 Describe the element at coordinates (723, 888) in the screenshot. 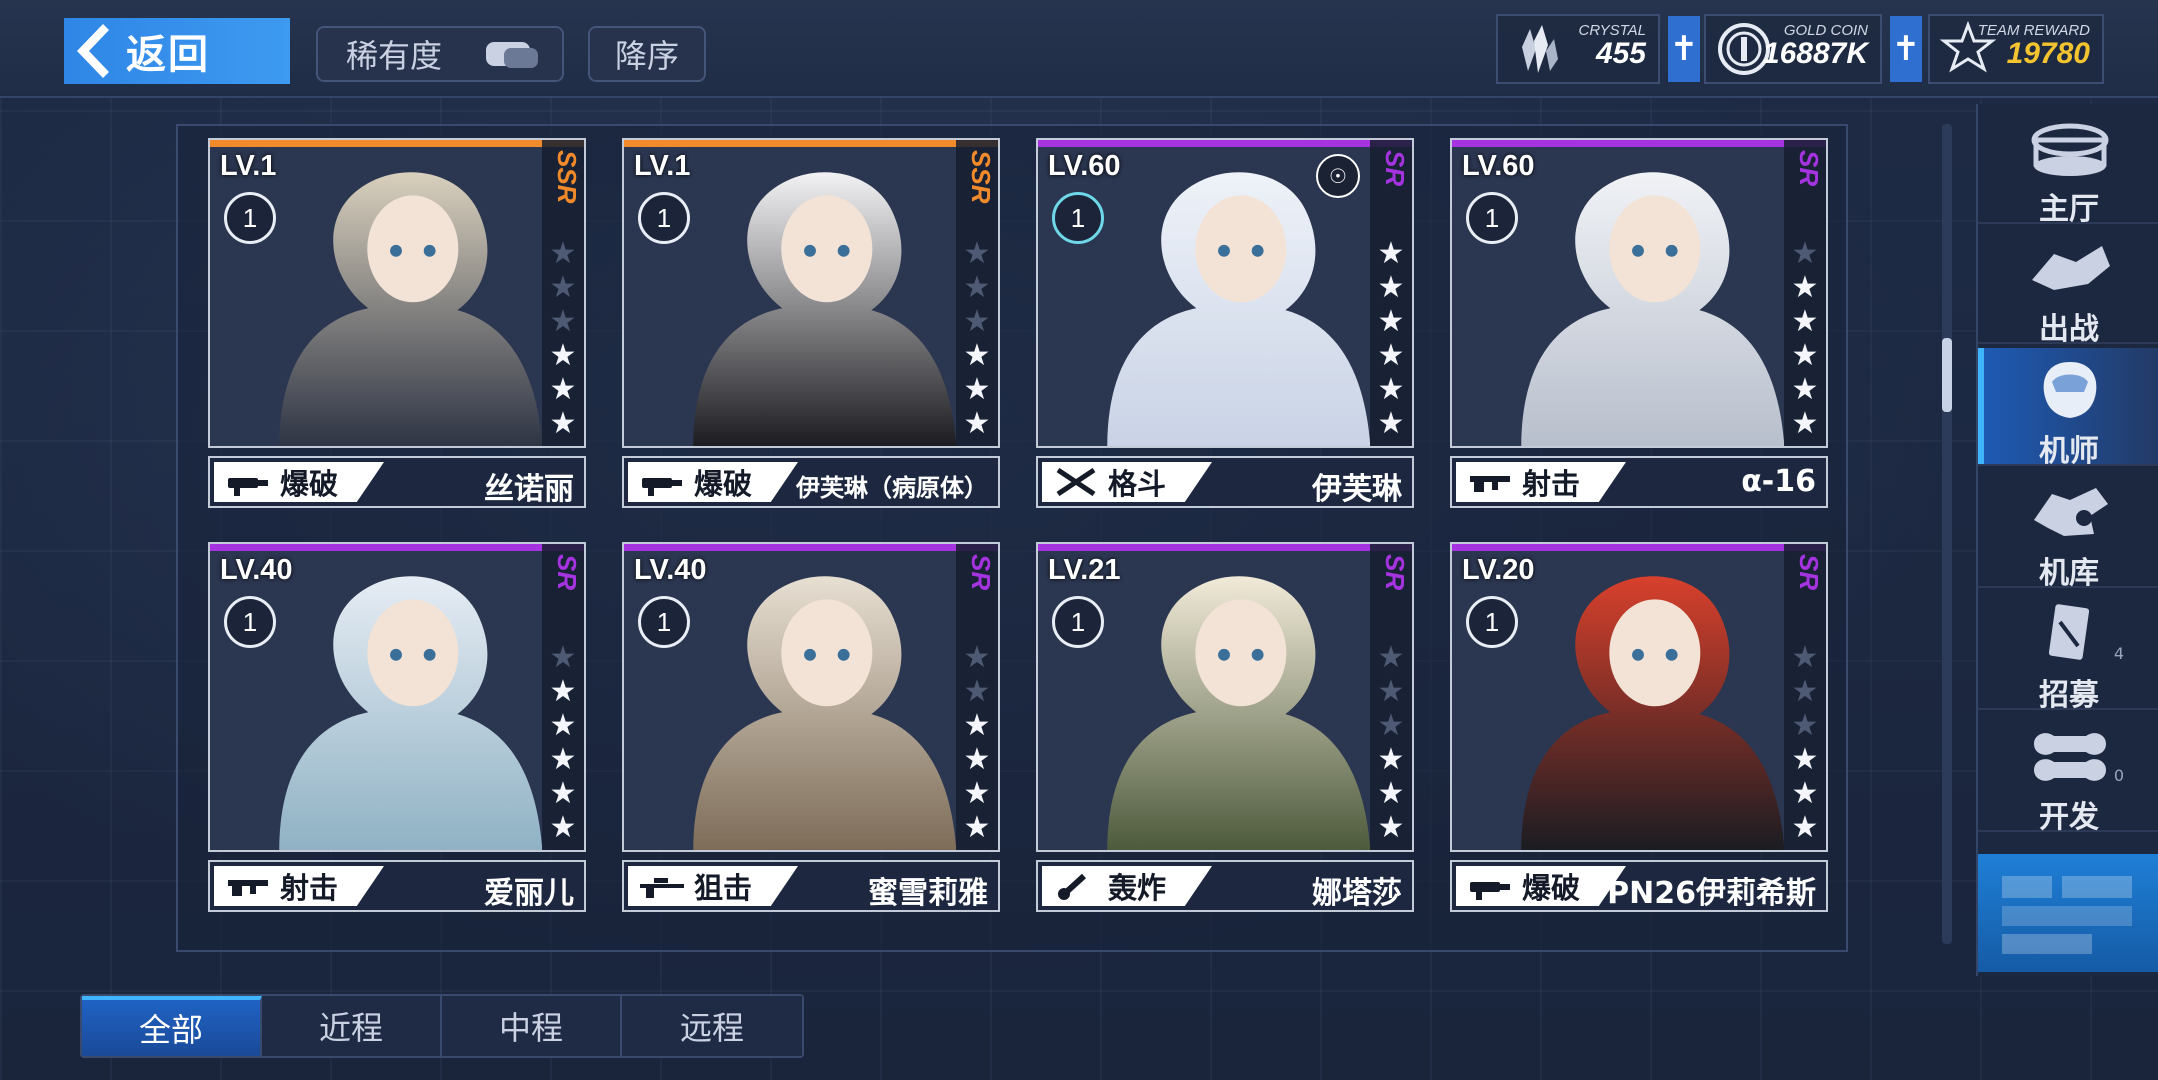

I see `pilot-type: 狙击` at that location.